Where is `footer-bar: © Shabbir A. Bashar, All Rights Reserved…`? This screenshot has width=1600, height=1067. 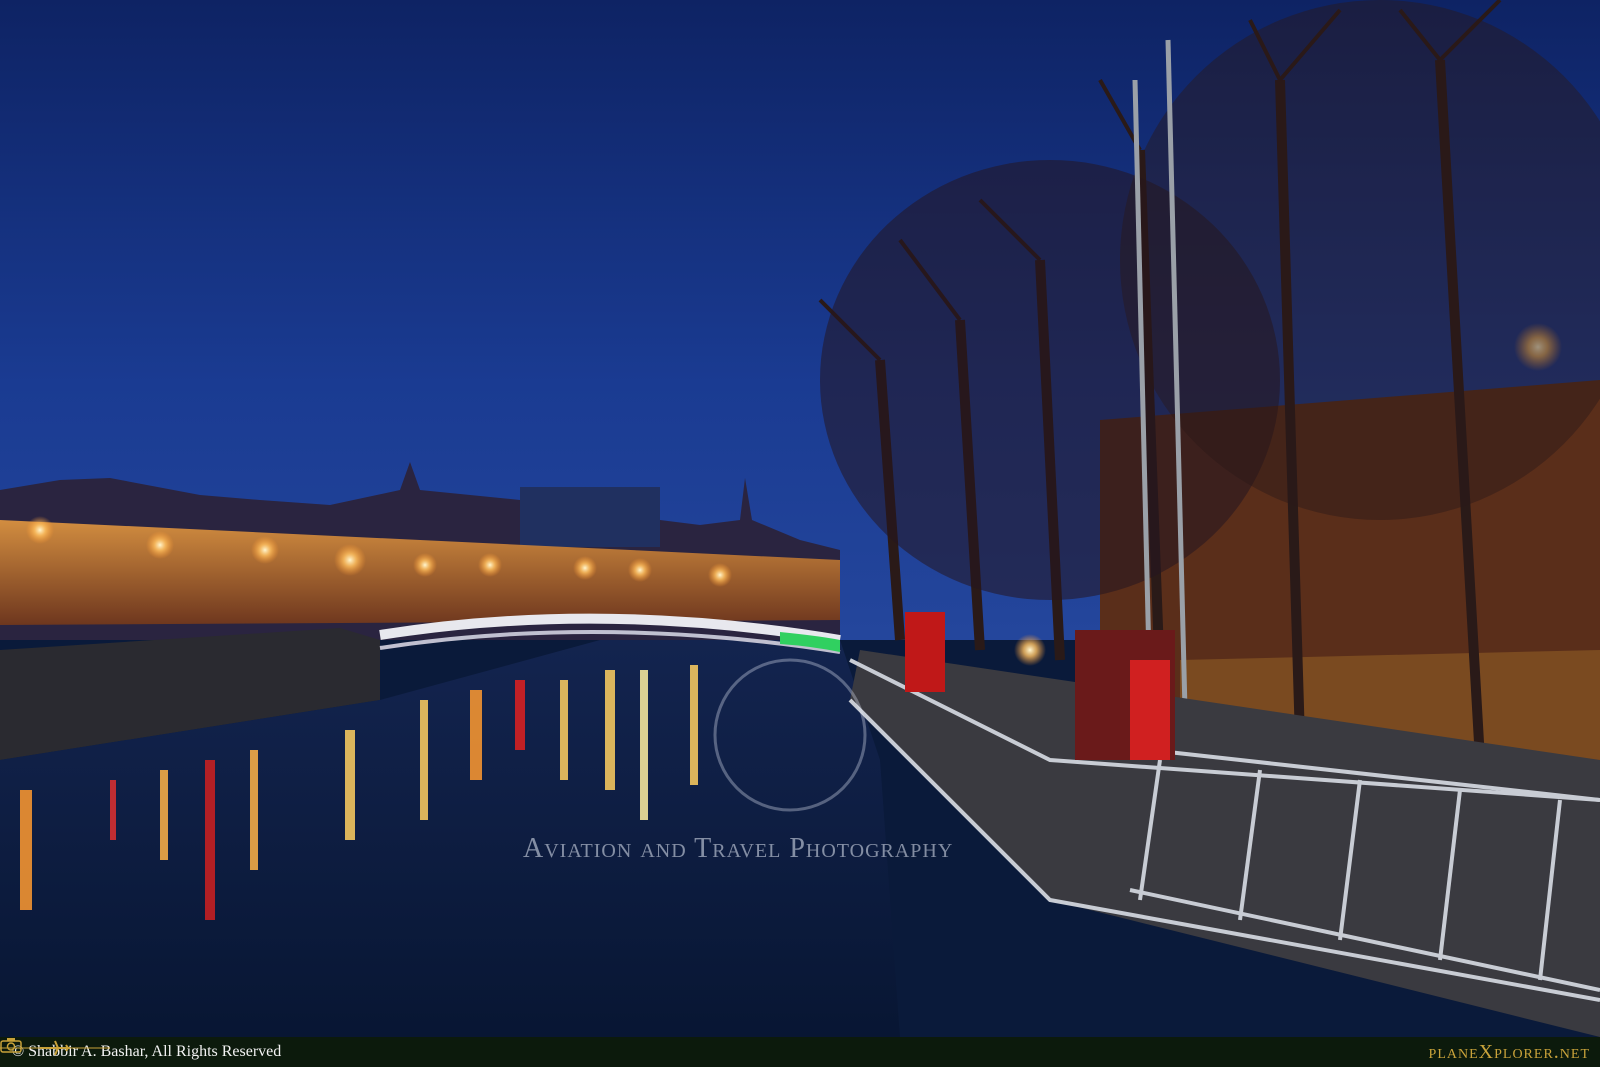
footer-bar: © Shabbir A. Bashar, All Rights Reserved… is located at coordinates (800, 1052).